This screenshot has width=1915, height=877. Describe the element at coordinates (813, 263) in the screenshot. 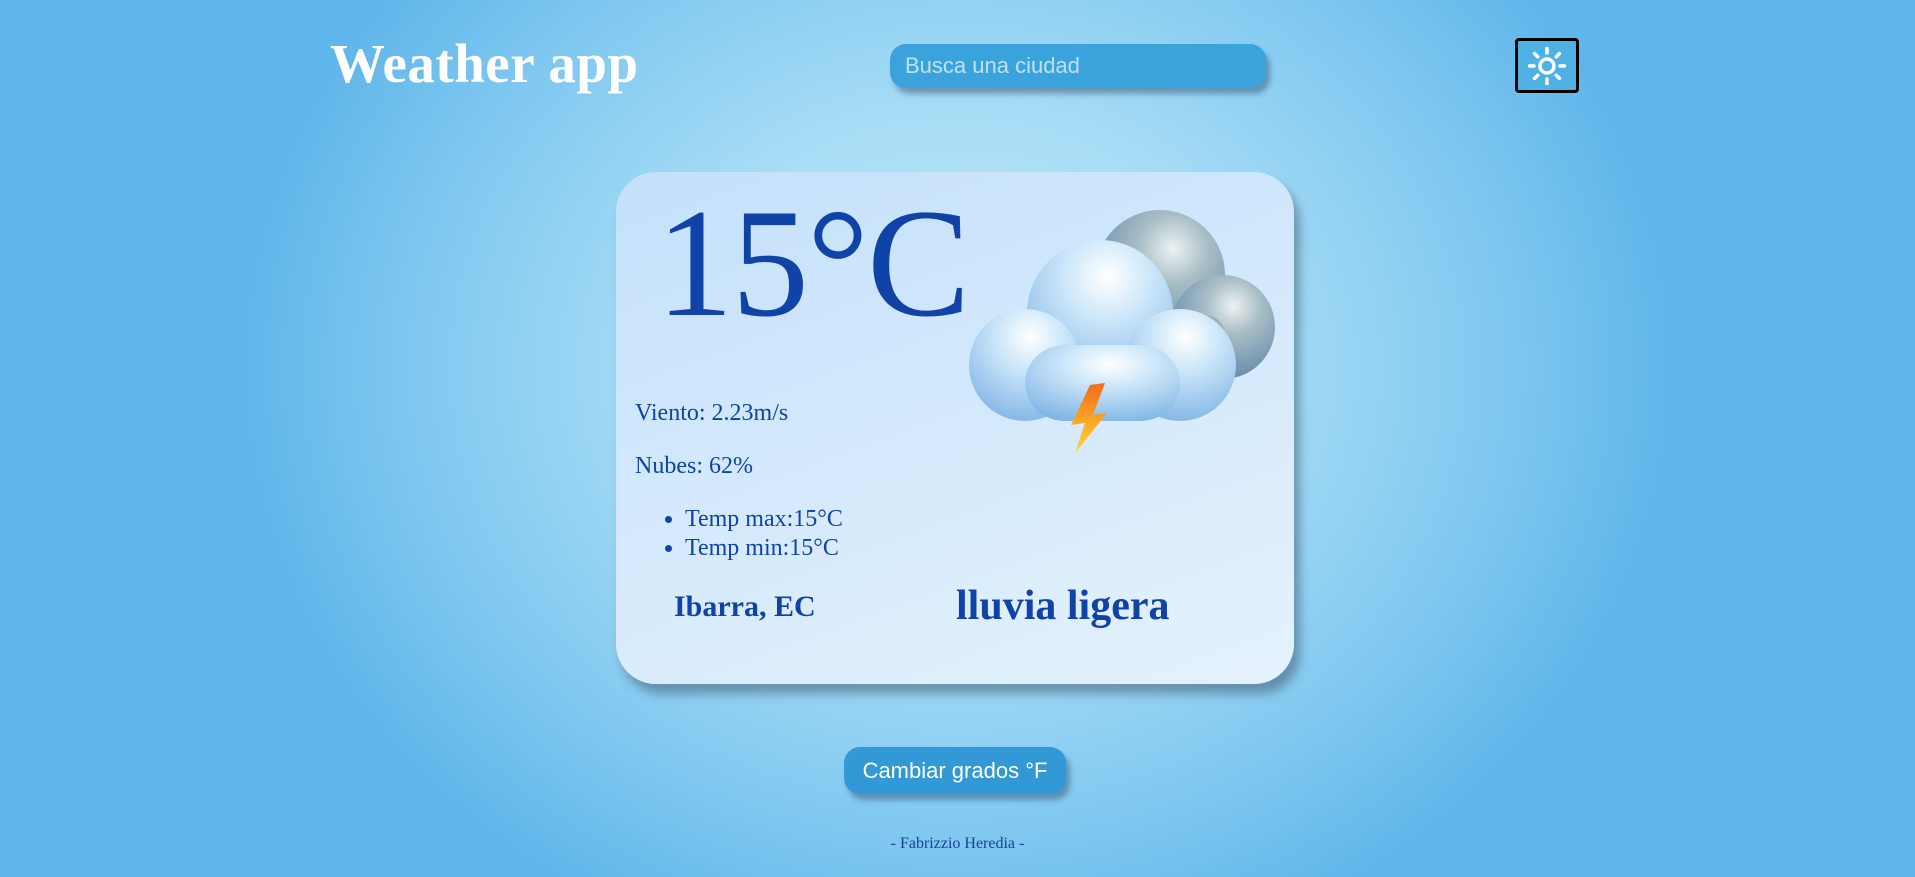

I see `current-temperature: 15°C` at that location.